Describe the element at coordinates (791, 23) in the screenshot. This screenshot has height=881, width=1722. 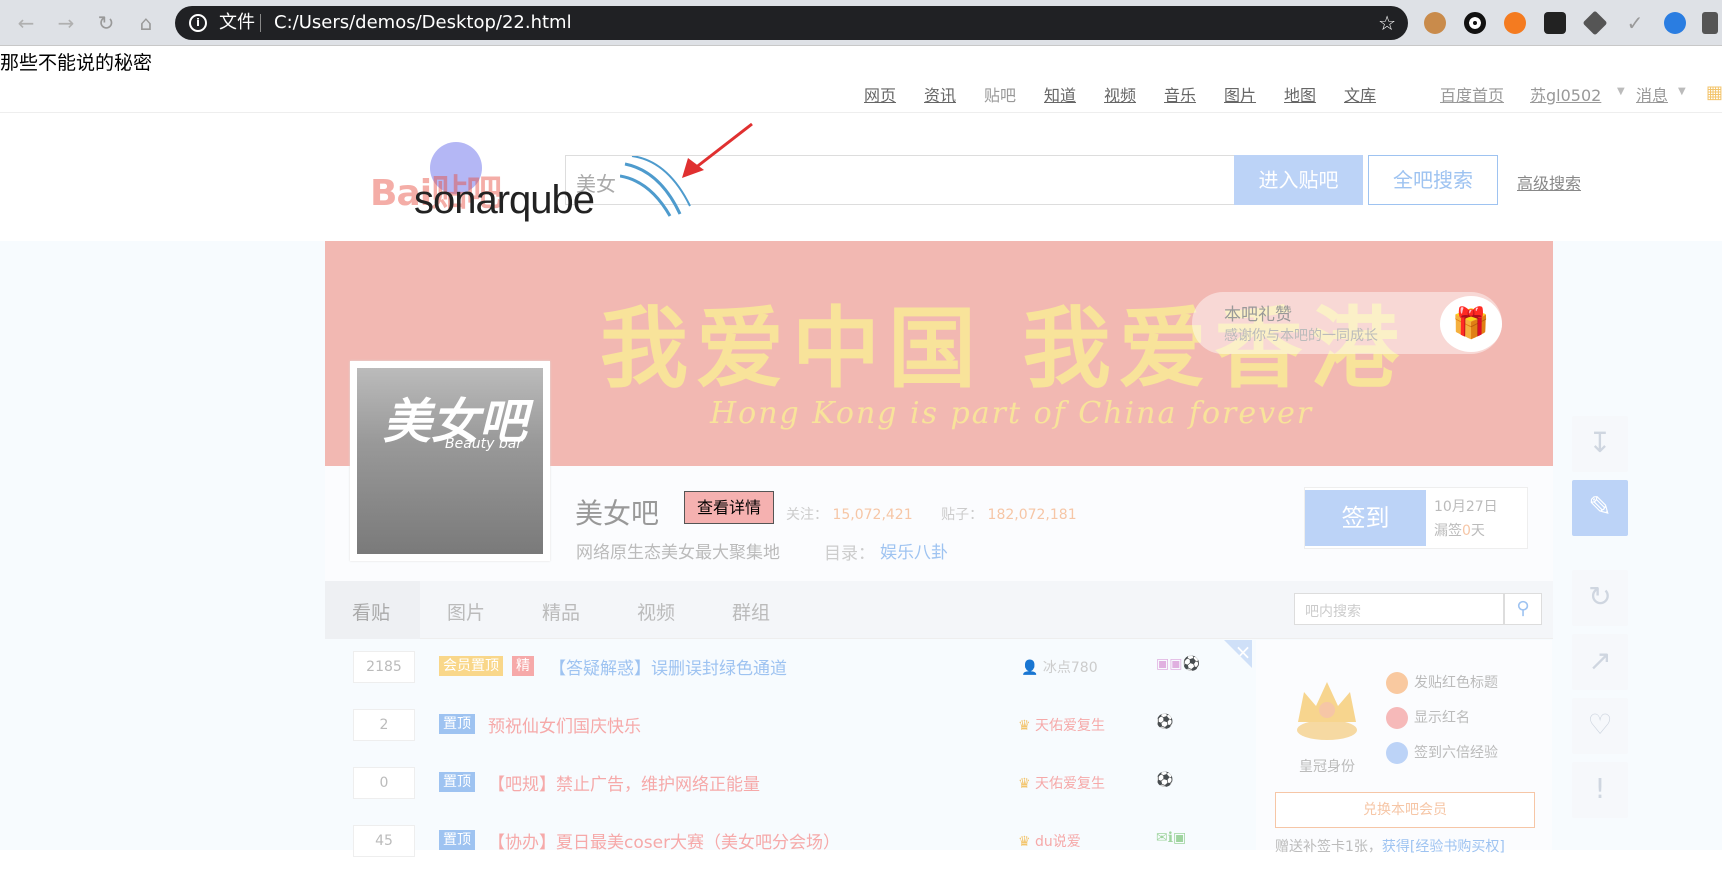
I see `address-bar: i 文件 C:/Users/demos/Desktop/22.html ☆` at that location.